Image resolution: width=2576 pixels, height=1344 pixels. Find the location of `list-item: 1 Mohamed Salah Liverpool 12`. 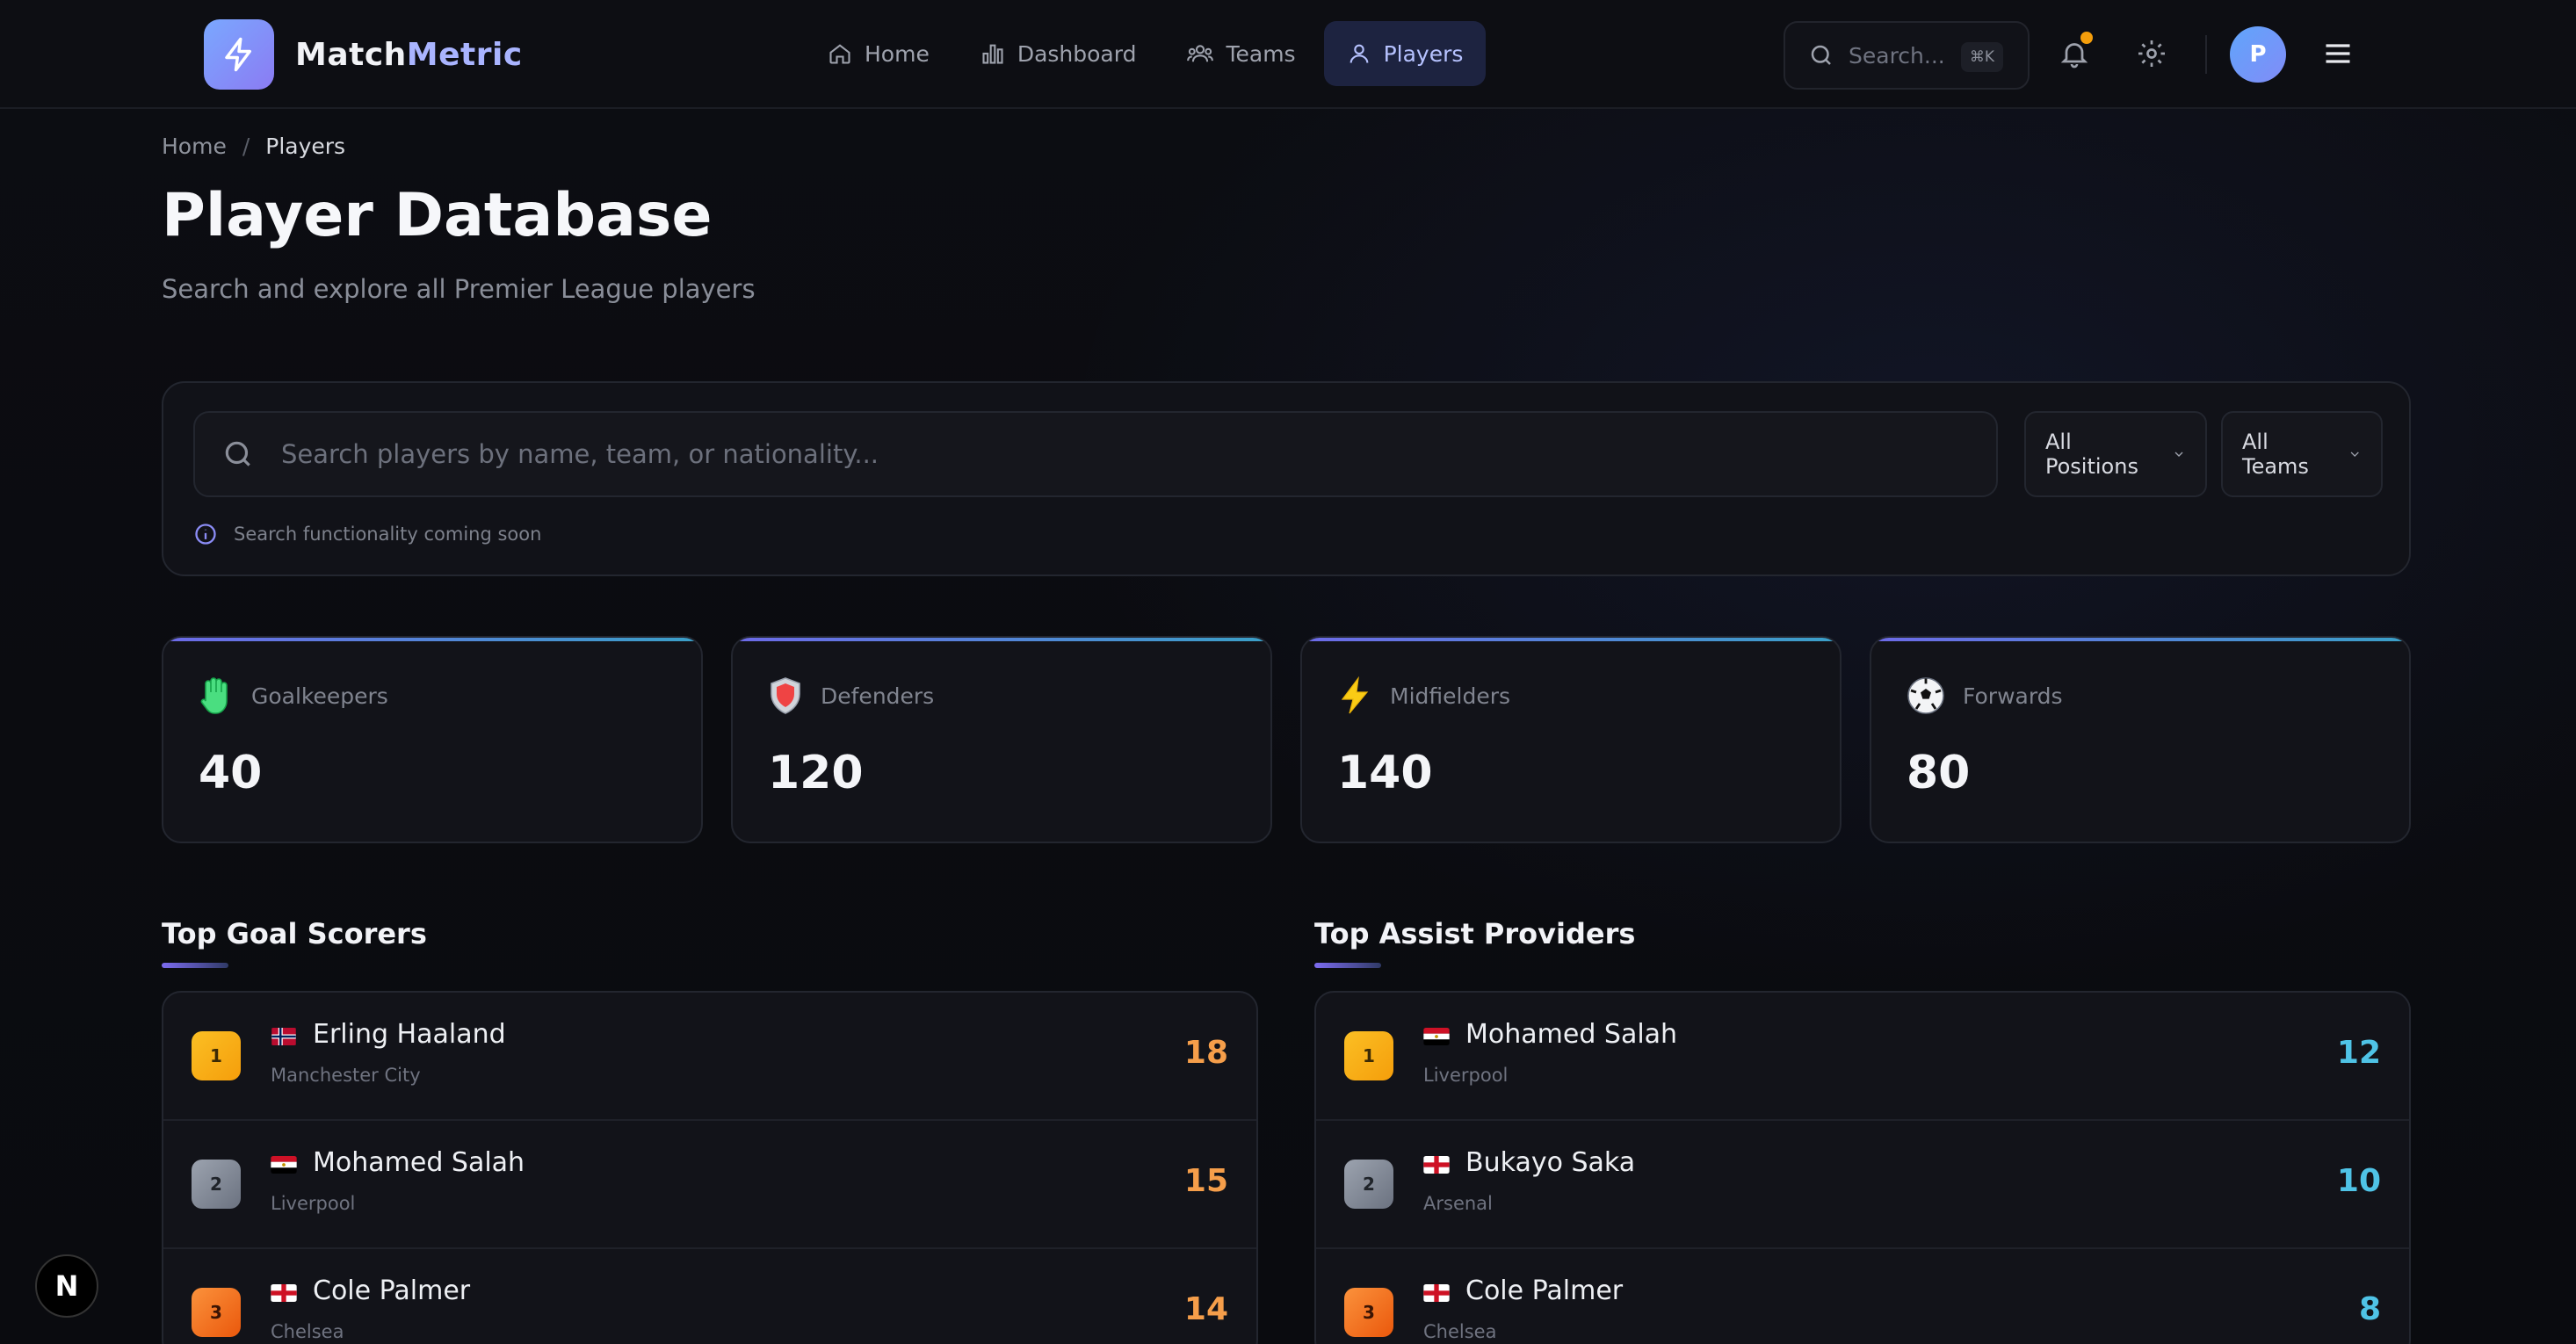

list-item: 1 Mohamed Salah Liverpool 12 is located at coordinates (1862, 1057).